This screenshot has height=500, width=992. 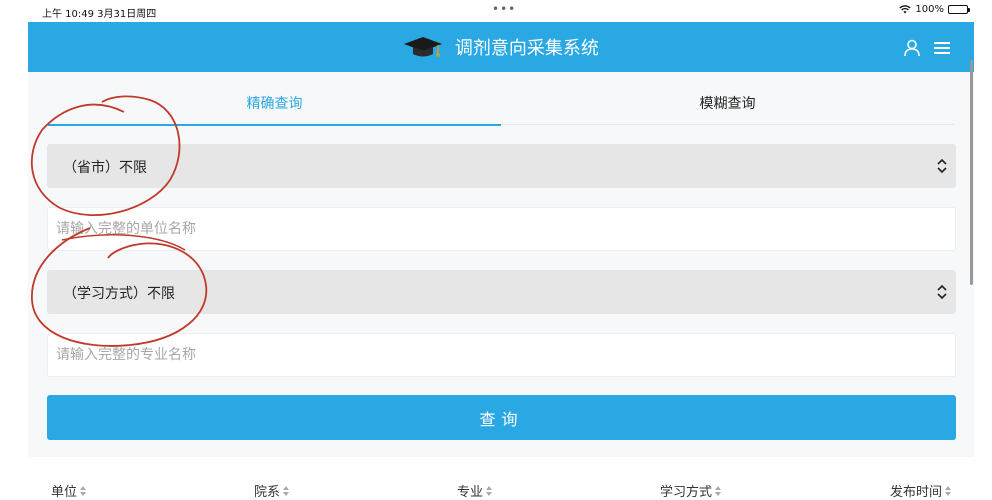 I want to click on scrollbar, so click(x=971, y=172).